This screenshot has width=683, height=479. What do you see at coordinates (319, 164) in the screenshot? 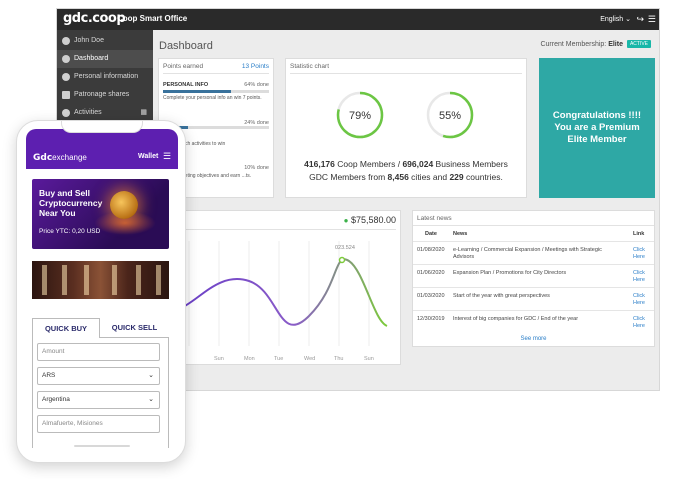
I see `coop-members-count: 416,176` at bounding box center [319, 164].